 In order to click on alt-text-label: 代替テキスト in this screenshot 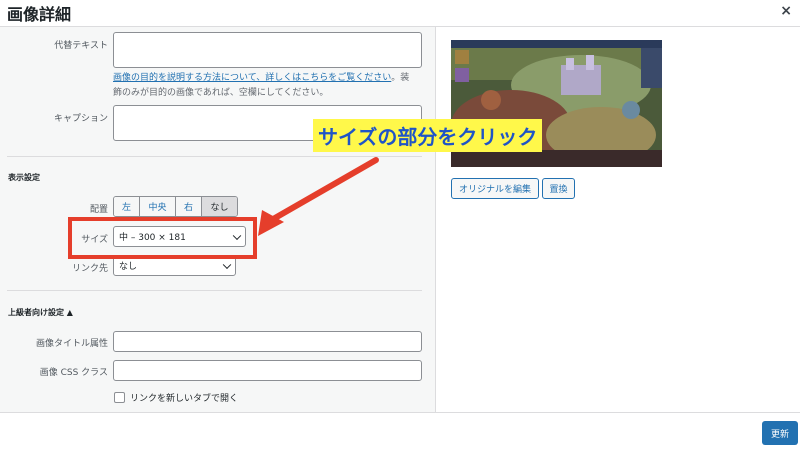, I will do `click(81, 46)`.